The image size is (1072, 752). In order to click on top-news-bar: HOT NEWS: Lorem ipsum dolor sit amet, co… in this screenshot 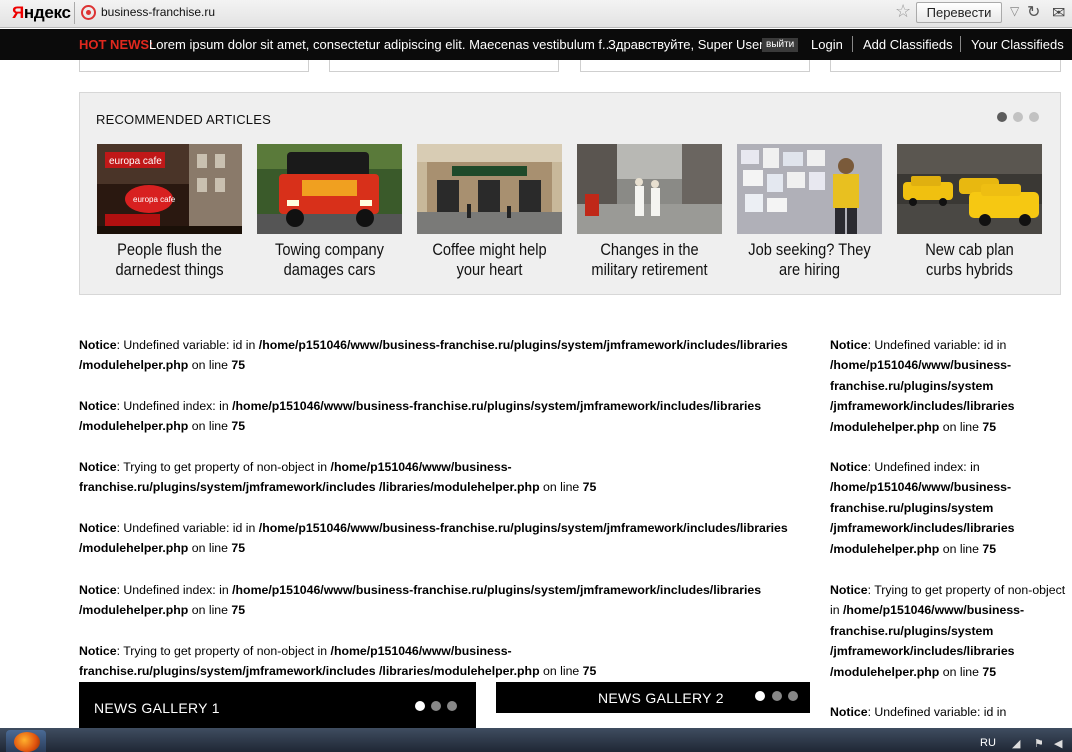, I will do `click(536, 44)`.